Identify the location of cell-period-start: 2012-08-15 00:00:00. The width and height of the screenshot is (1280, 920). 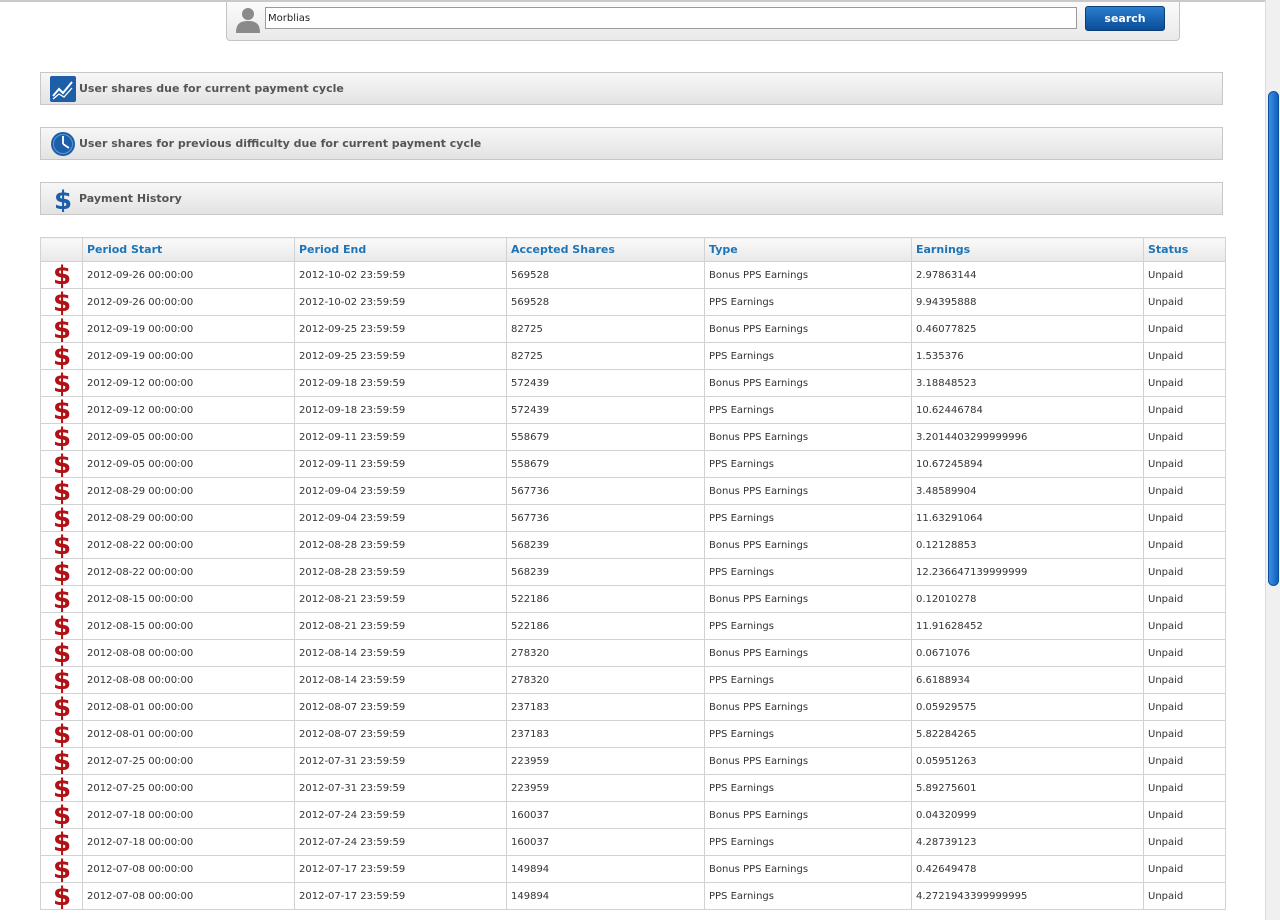
(188, 599).